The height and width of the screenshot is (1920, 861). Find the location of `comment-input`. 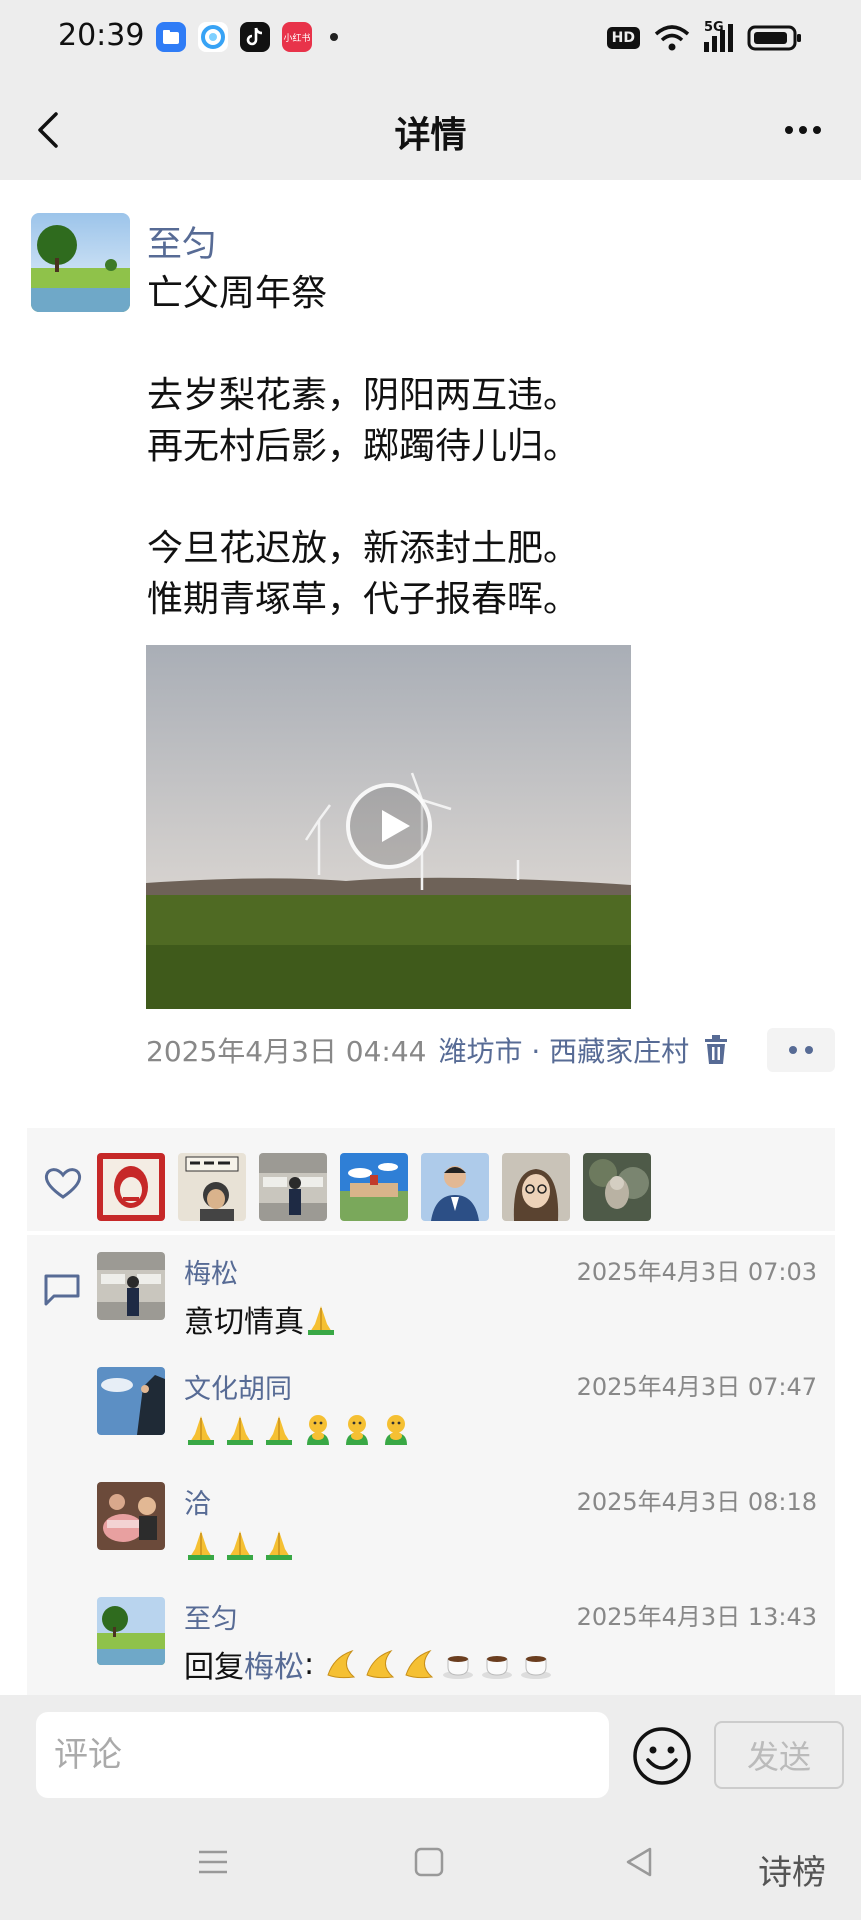

comment-input is located at coordinates (322, 1755).